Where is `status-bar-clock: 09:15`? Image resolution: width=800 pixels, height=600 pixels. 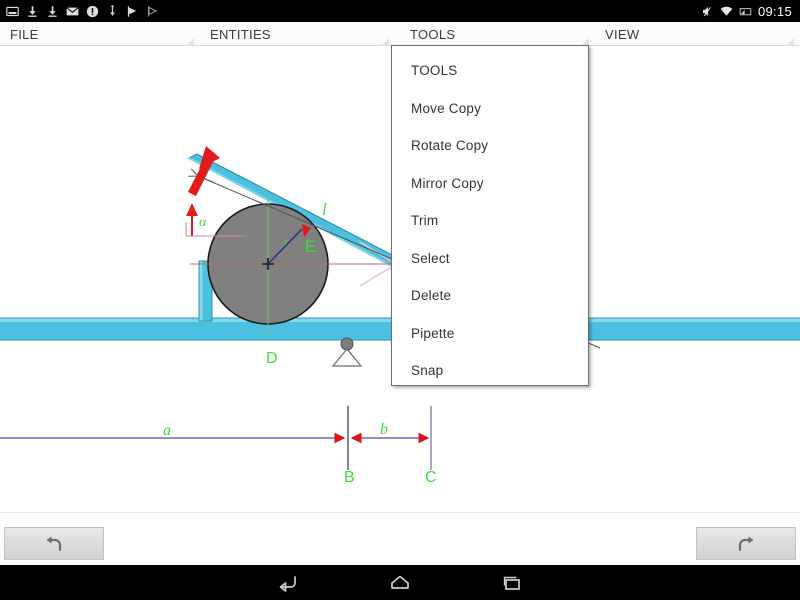
status-bar-clock: 09:15 is located at coordinates (774, 11).